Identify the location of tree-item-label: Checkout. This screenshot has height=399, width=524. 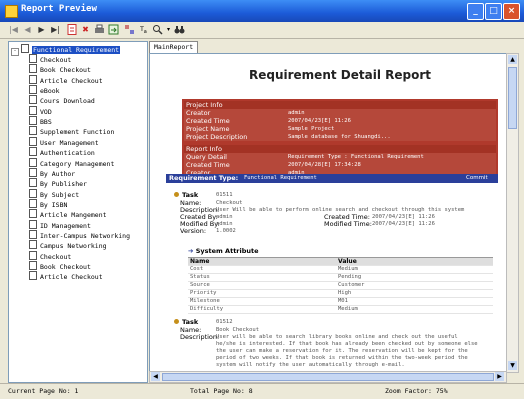
(56, 60).